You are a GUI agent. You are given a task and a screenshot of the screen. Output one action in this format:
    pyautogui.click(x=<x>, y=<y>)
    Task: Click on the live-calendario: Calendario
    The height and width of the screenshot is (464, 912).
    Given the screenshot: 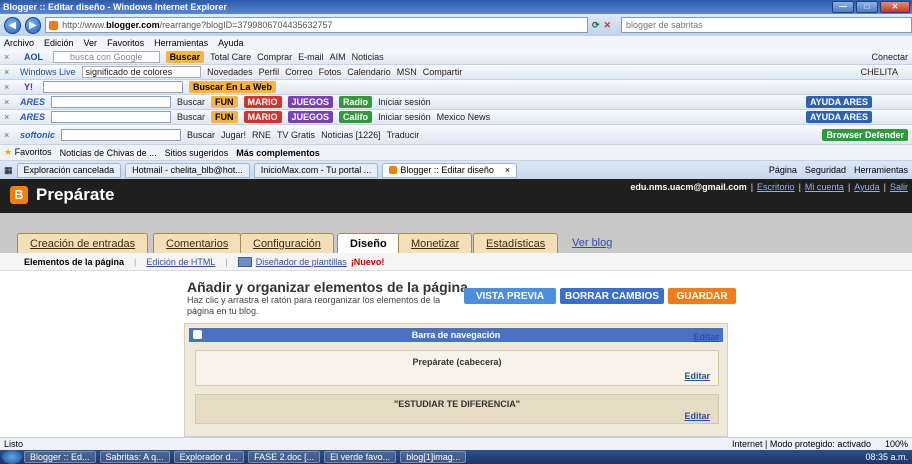 What is the action you would take?
    pyautogui.click(x=369, y=72)
    